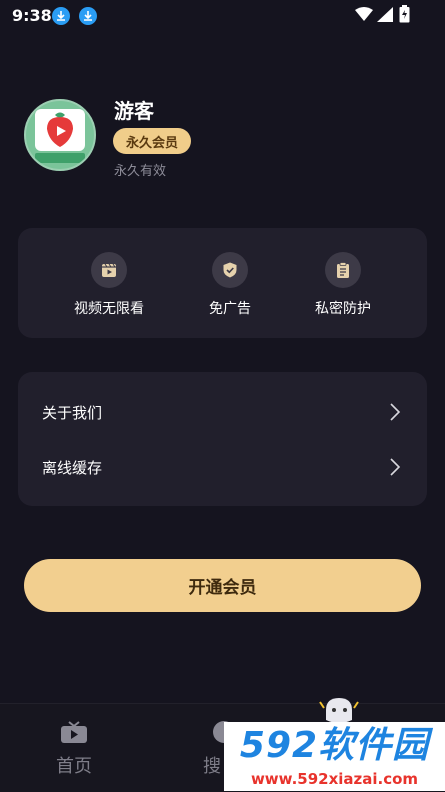 This screenshot has width=445, height=792. I want to click on profile-name: 游客, so click(134, 111).